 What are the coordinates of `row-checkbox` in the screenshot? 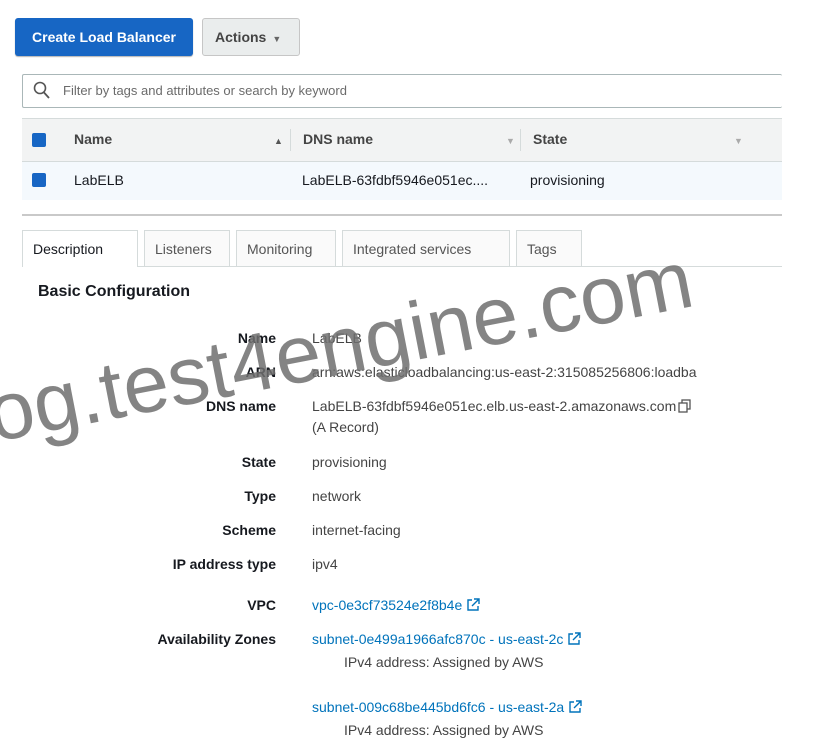 It's located at (39, 180).